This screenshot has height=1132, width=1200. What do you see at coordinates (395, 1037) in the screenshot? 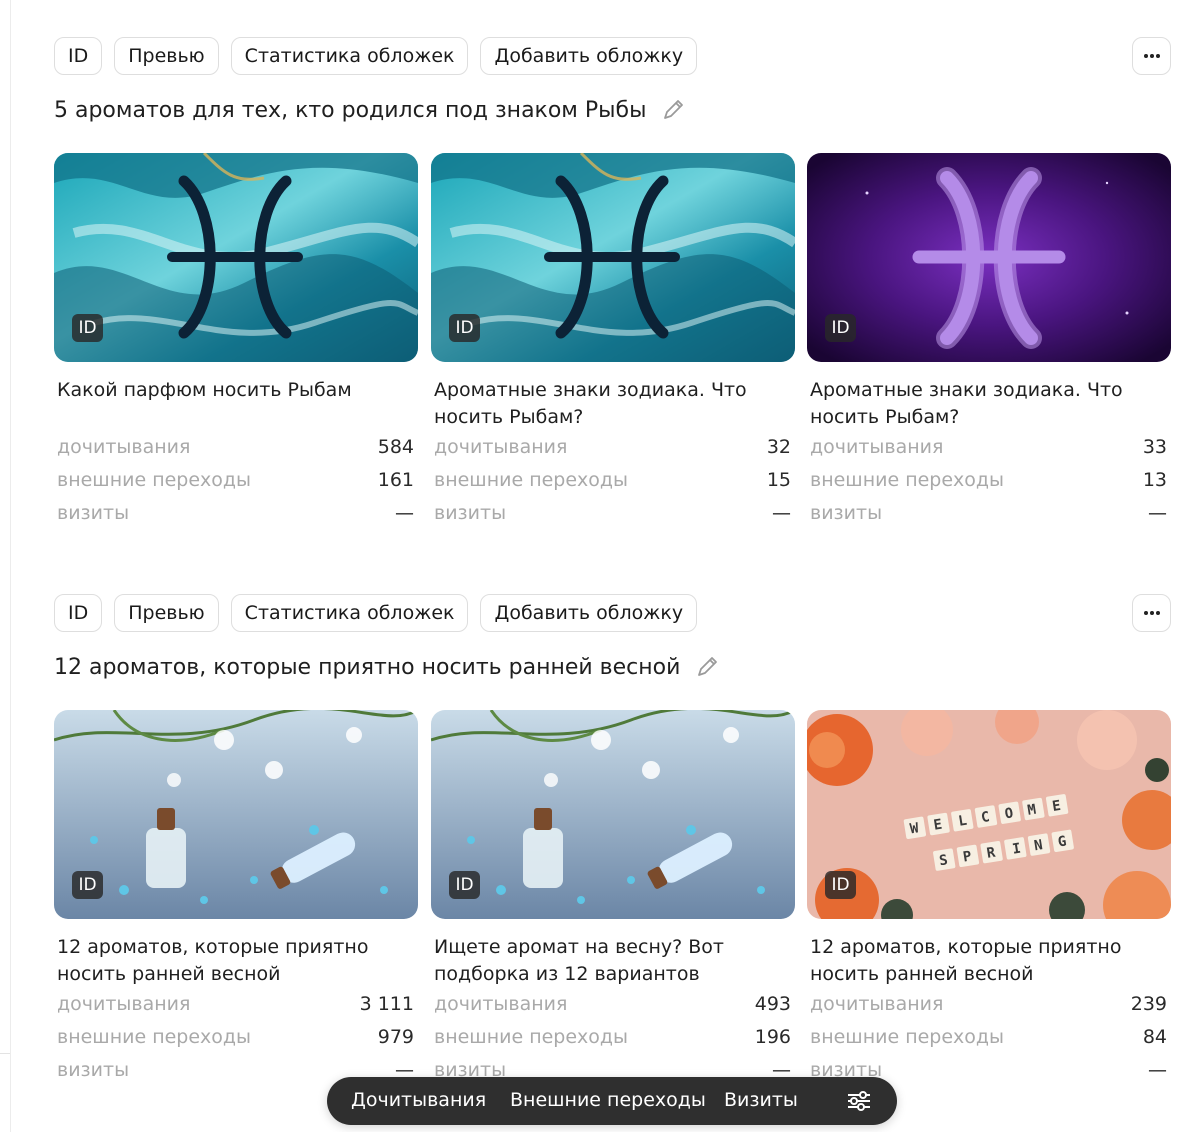
I see `stat-value: 979` at bounding box center [395, 1037].